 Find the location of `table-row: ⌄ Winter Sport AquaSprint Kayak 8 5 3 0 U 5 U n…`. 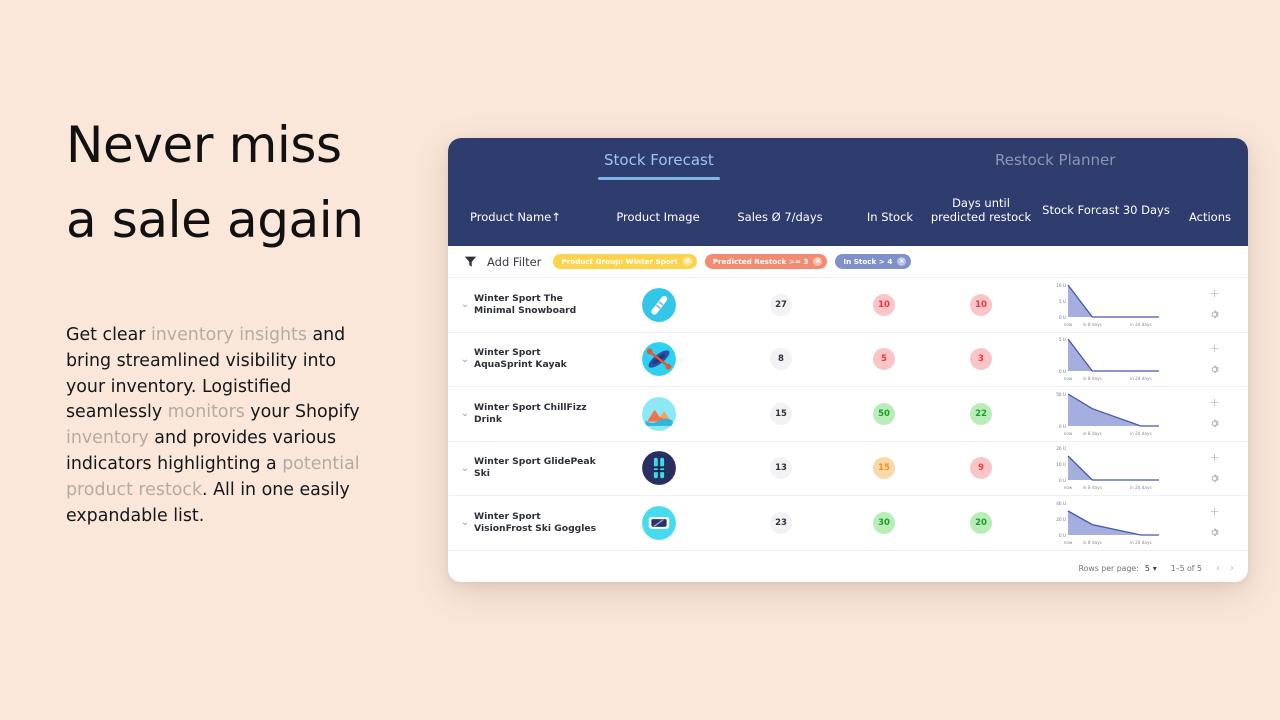

table-row: ⌄ Winter Sport AquaSprint Kayak 8 5 3 0 U 5 U n… is located at coordinates (848, 360).